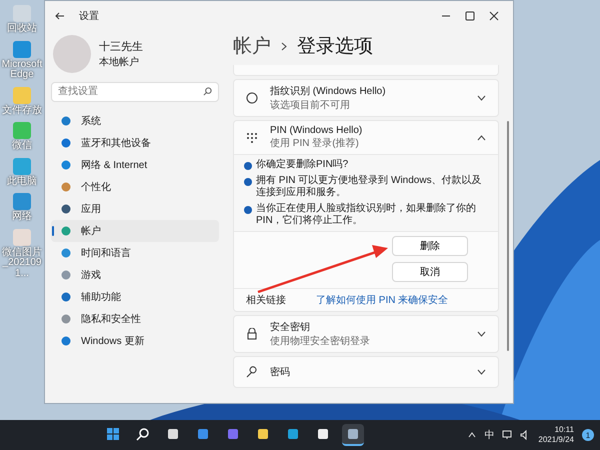 The image size is (600, 450). I want to click on nav-item: 系统, so click(135, 121).